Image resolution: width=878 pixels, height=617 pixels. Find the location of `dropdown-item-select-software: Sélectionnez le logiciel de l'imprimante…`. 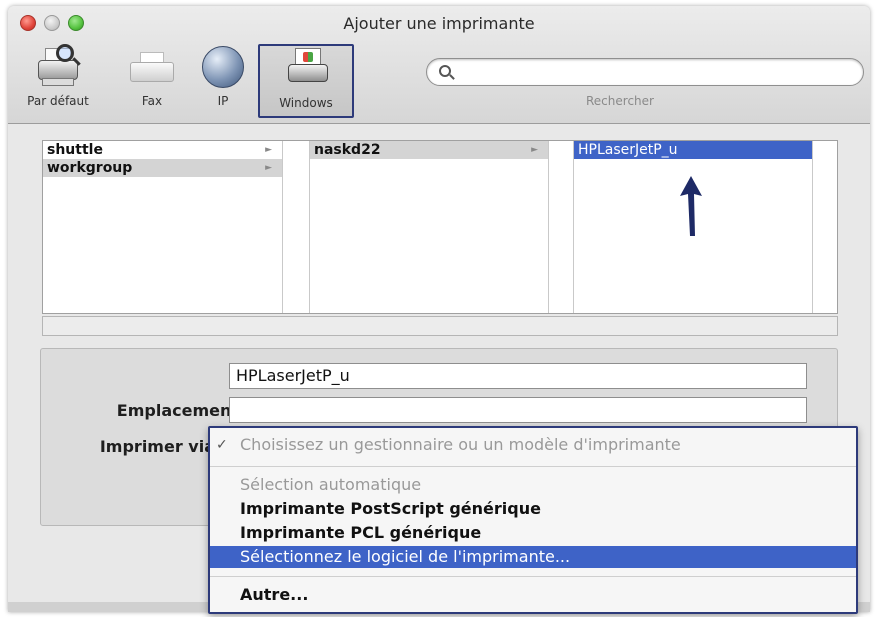

dropdown-item-select-software: Sélectionnez le logiciel de l'imprimante… is located at coordinates (533, 557).